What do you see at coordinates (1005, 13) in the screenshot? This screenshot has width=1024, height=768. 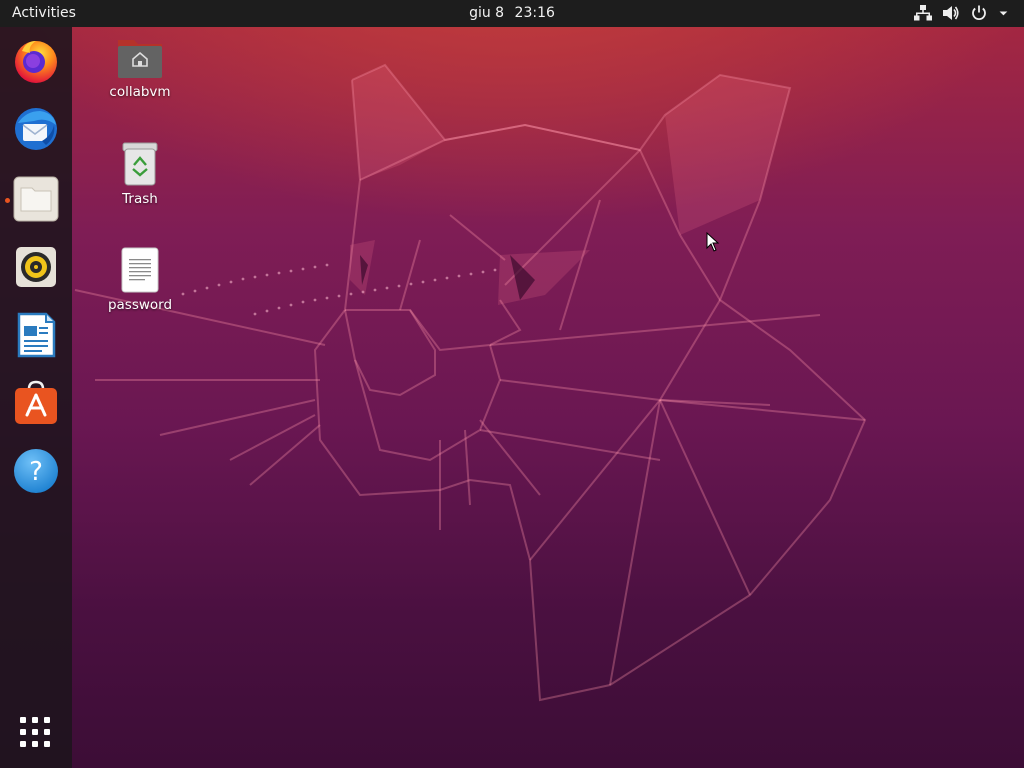 I see `system-menu-chevron-icon` at bounding box center [1005, 13].